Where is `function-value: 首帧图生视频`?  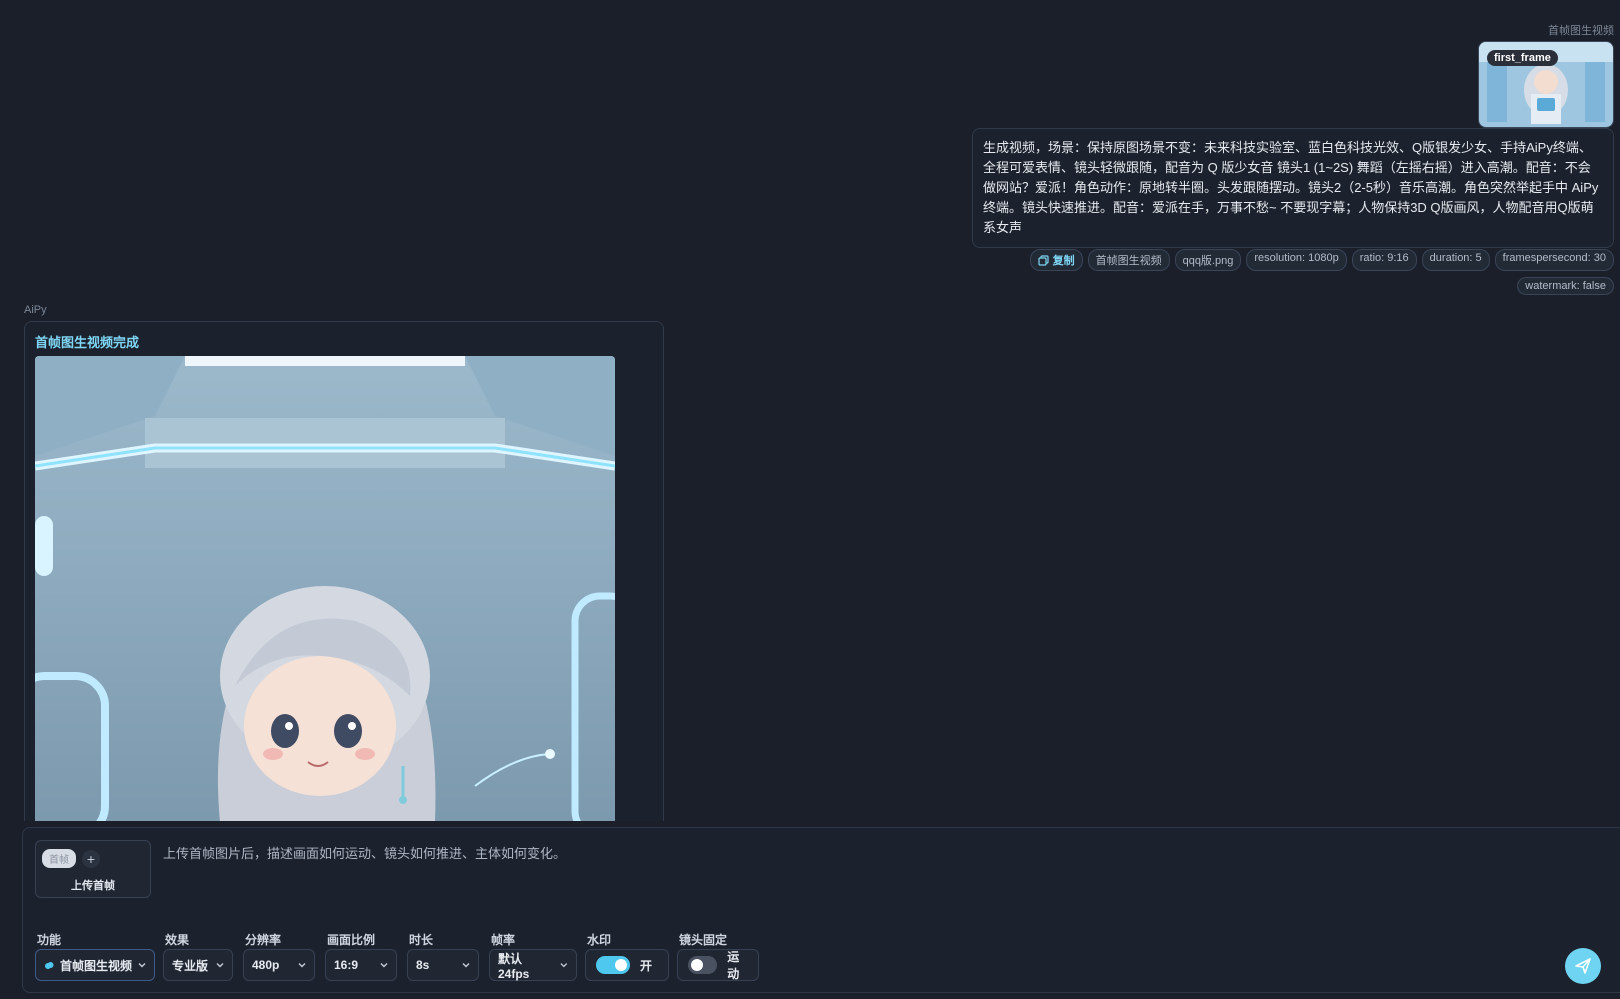 function-value: 首帧图生视频 is located at coordinates (96, 965).